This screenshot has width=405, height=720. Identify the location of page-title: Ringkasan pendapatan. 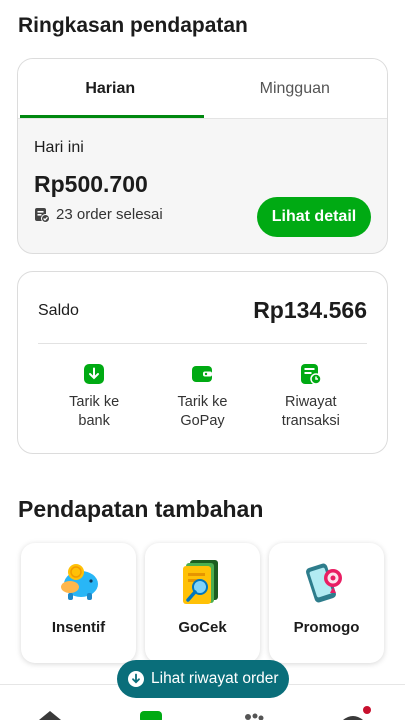
(133, 25).